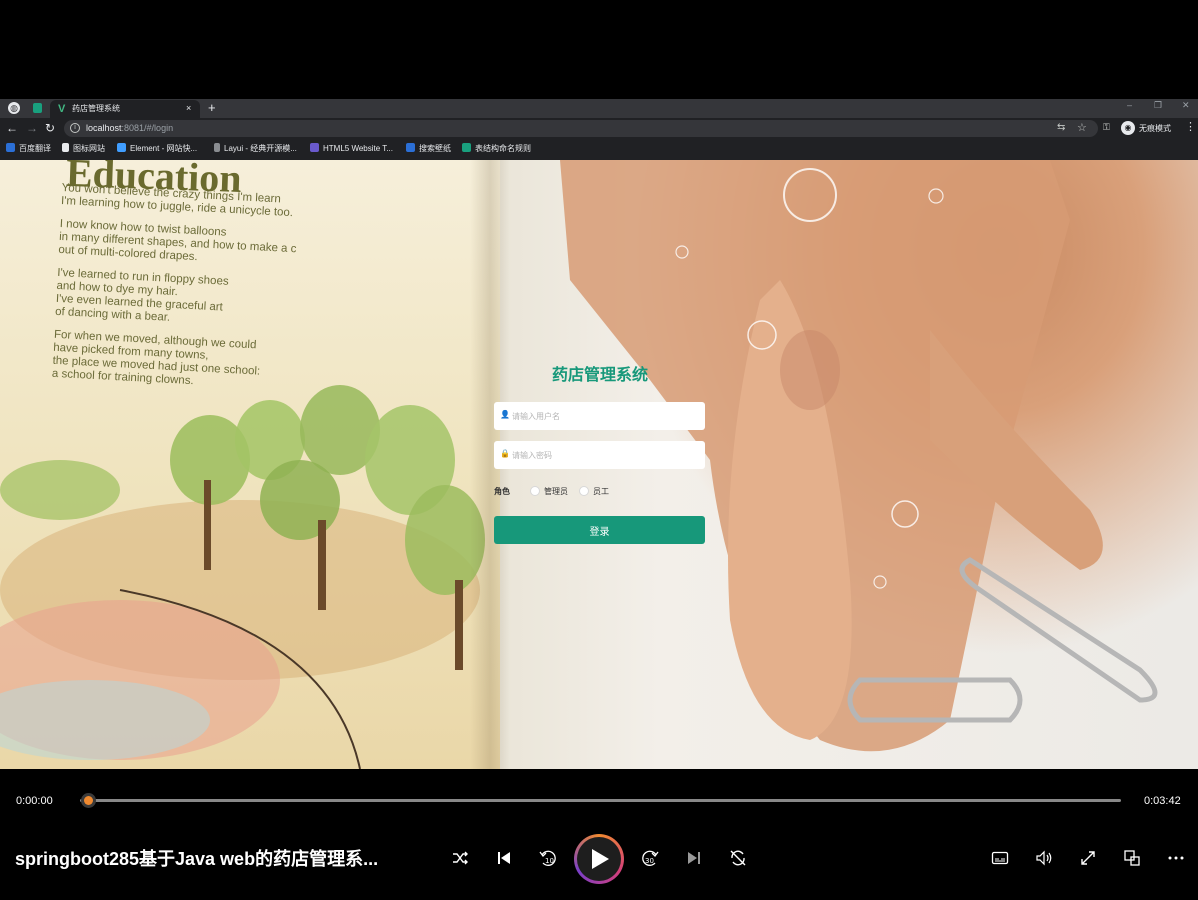 Image resolution: width=1198 pixels, height=900 pixels. I want to click on sheet-icon, so click(466, 147).